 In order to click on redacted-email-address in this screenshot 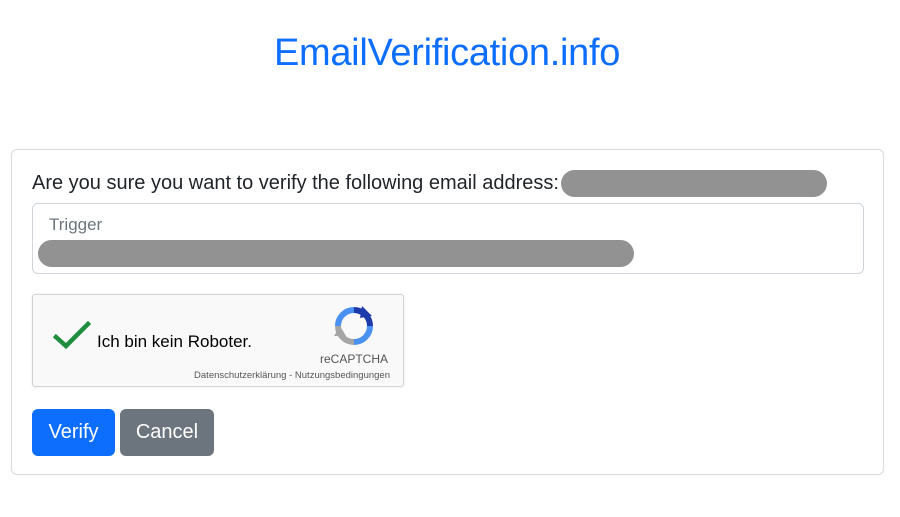, I will do `click(693, 183)`.